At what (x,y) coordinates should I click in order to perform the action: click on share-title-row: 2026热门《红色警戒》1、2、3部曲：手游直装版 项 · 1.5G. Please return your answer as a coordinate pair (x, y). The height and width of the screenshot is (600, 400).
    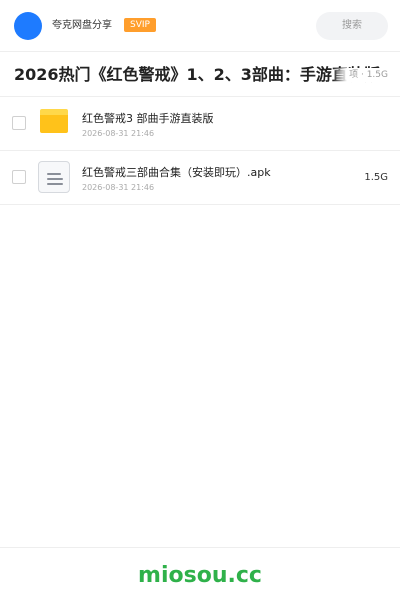
    Looking at the image, I should click on (200, 75).